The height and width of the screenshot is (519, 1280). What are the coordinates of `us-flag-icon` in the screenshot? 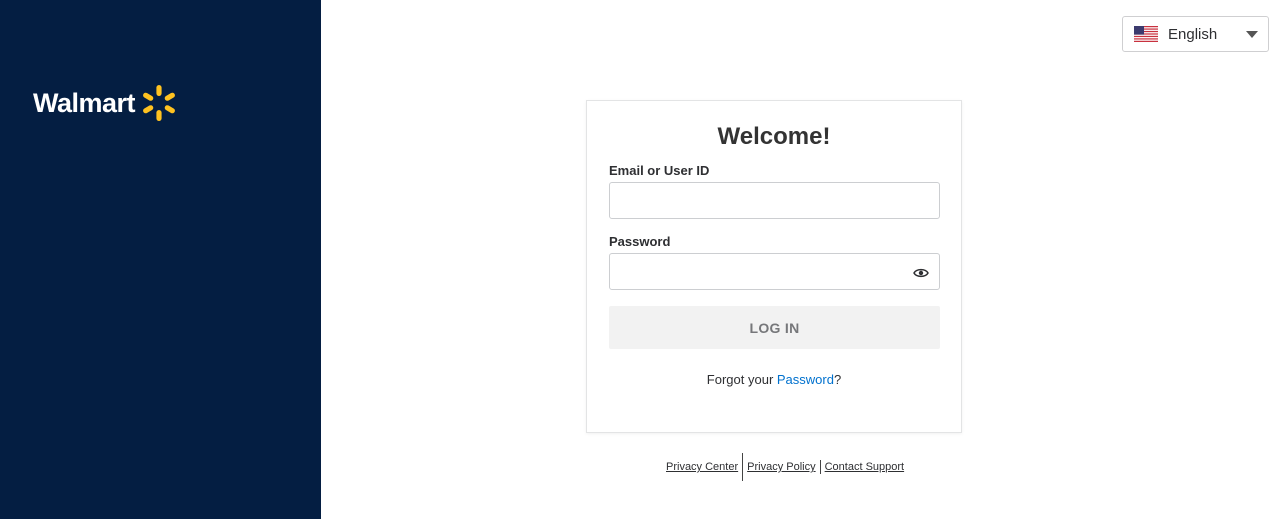 It's located at (1146, 34).